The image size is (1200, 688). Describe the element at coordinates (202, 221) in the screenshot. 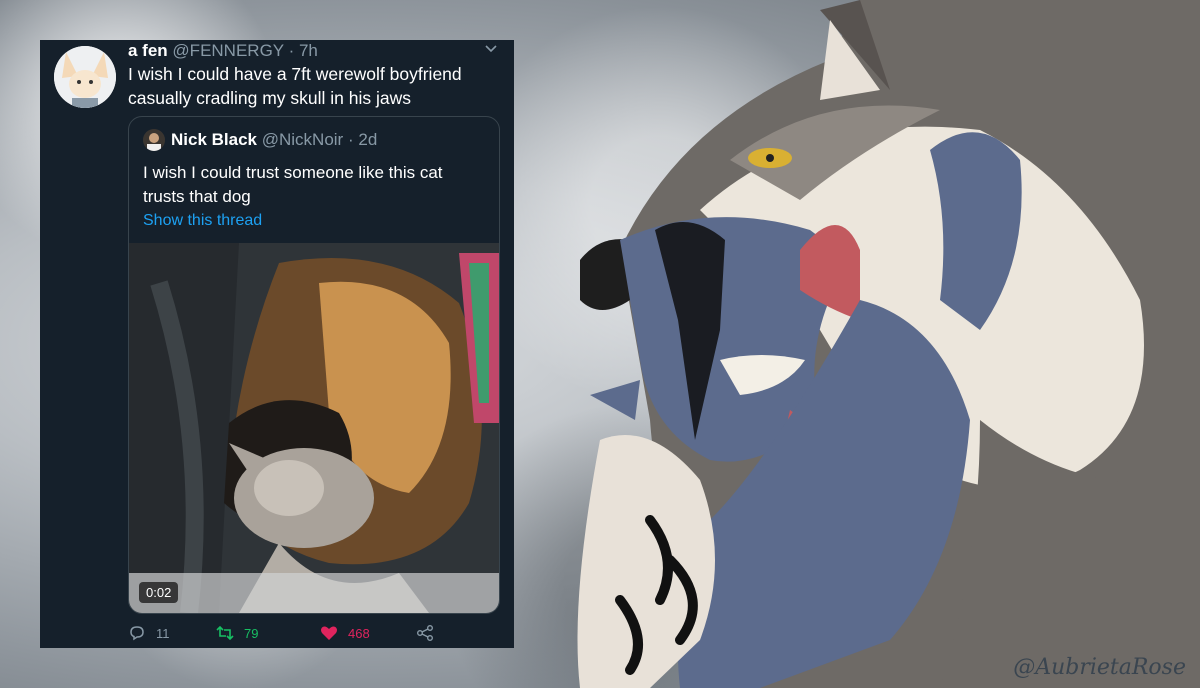

I see `show-thread-link: Show this thread` at that location.